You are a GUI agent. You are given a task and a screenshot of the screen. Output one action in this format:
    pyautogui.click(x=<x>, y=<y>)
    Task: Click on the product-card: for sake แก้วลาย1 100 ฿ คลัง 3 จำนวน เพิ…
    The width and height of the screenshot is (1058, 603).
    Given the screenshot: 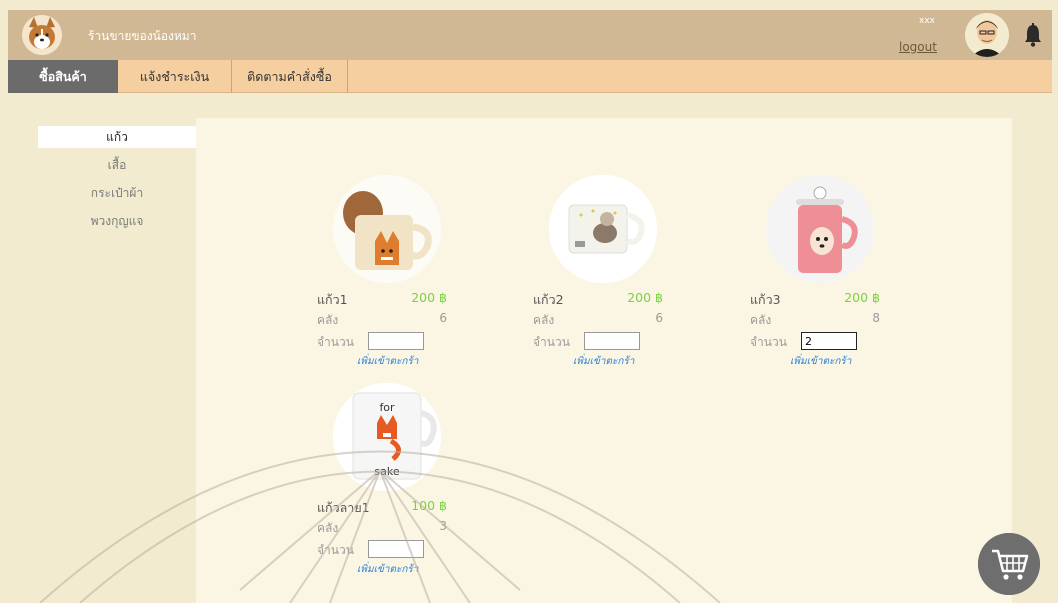 What is the action you would take?
    pyautogui.click(x=387, y=483)
    